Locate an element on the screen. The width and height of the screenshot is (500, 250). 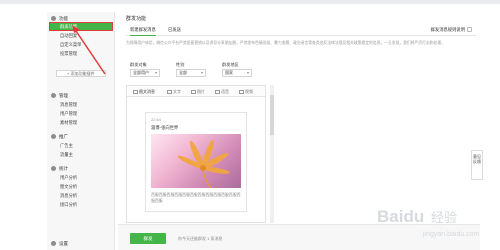
scrollbar-thumb is located at coordinates (272, 115).